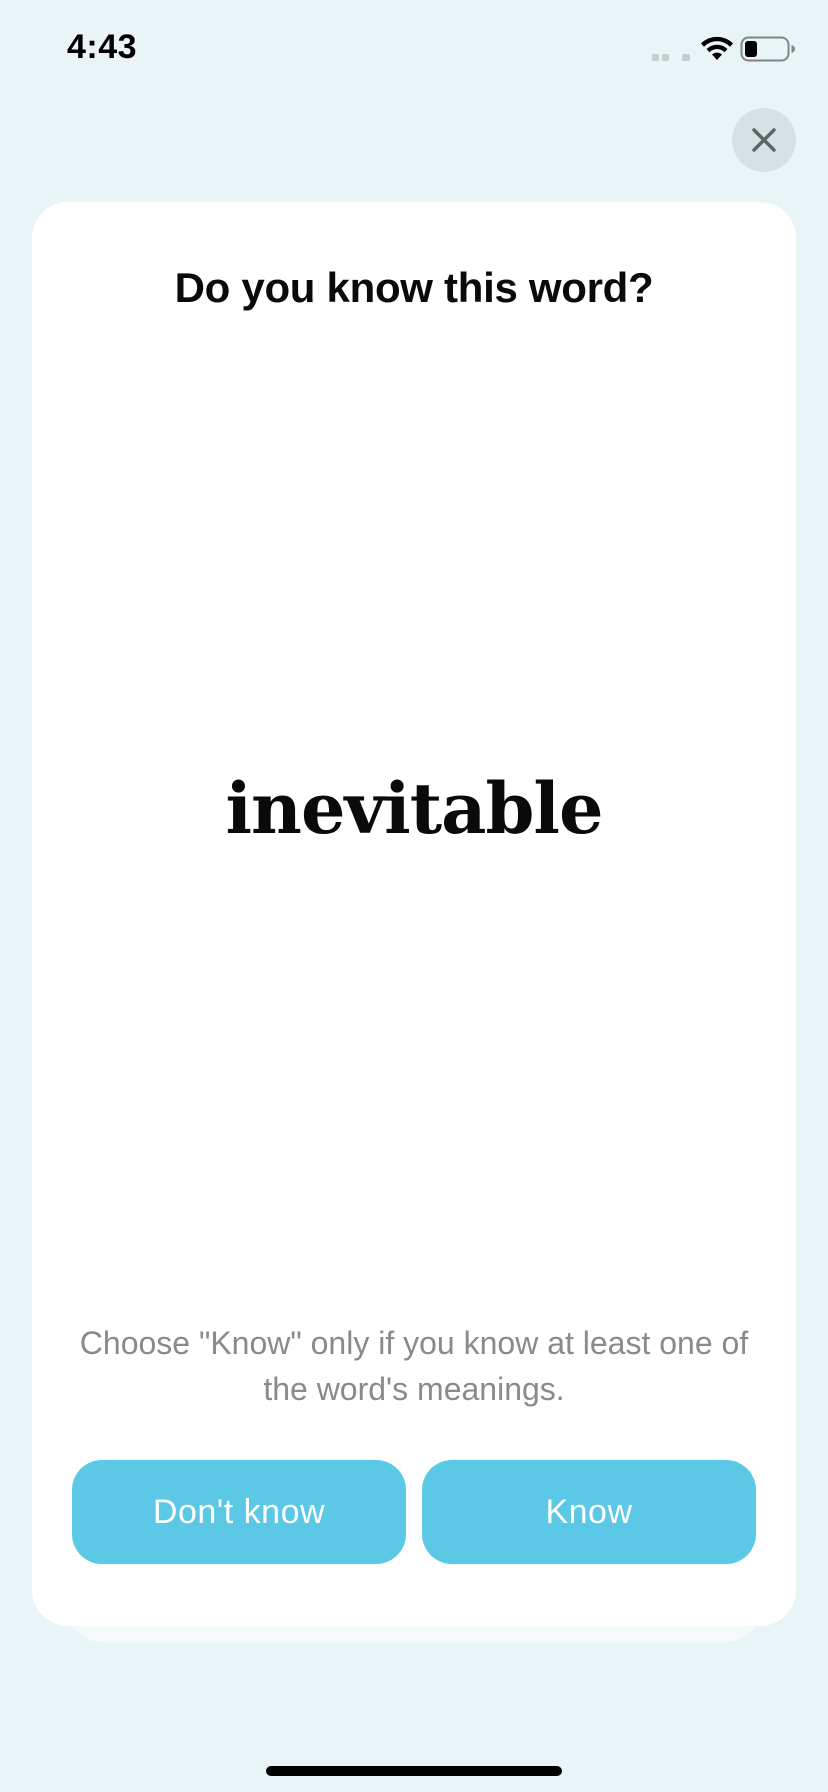 The width and height of the screenshot is (828, 1792). I want to click on wifi-icon, so click(717, 48).